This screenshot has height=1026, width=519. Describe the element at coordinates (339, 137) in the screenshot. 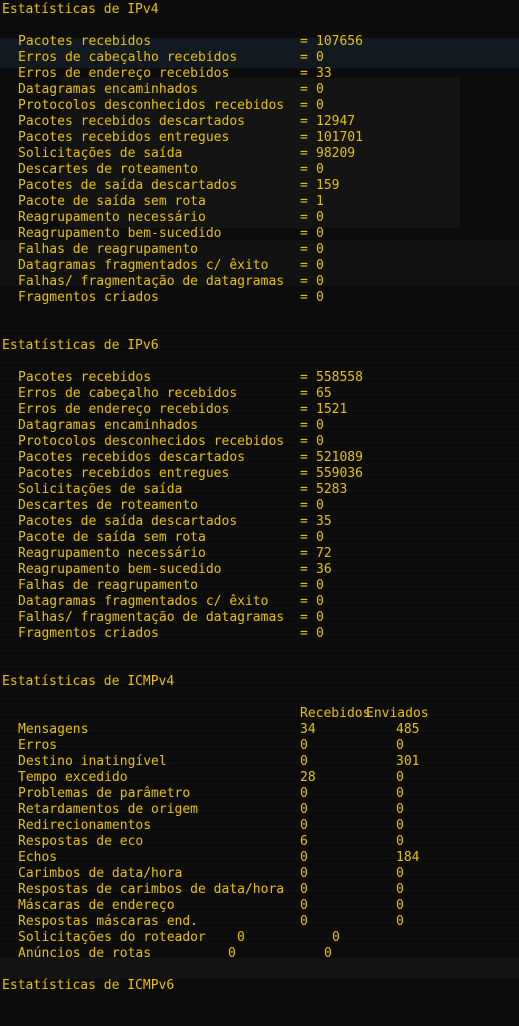

I see `stat-value: 101701` at that location.